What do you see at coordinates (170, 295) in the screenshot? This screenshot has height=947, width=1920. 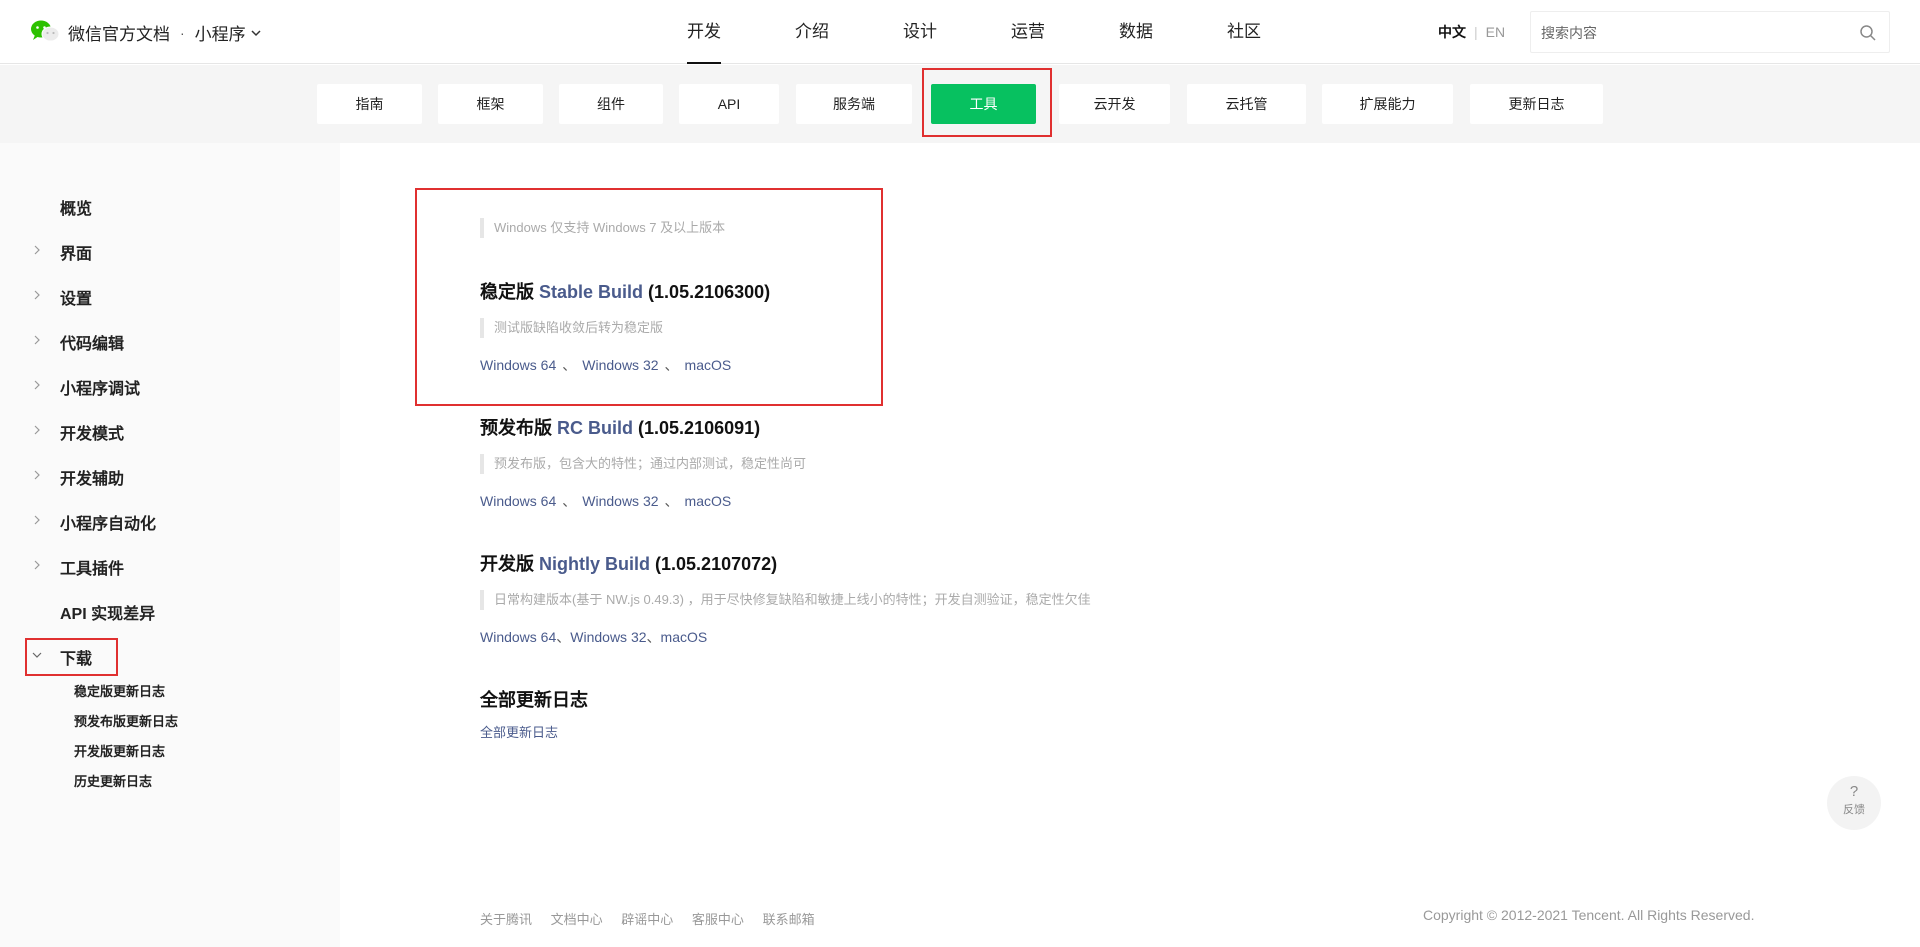 I see `sidebar-item-settings: 设置` at bounding box center [170, 295].